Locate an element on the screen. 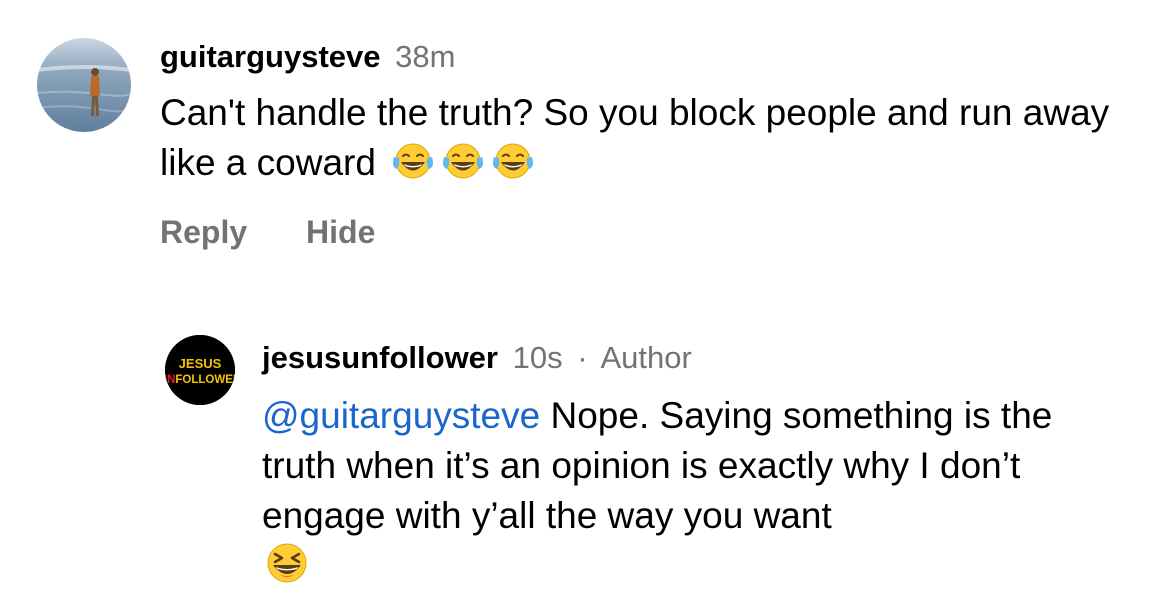 The height and width of the screenshot is (597, 1159). comment-header: guitarguysteve 38m is located at coordinates (307, 57).